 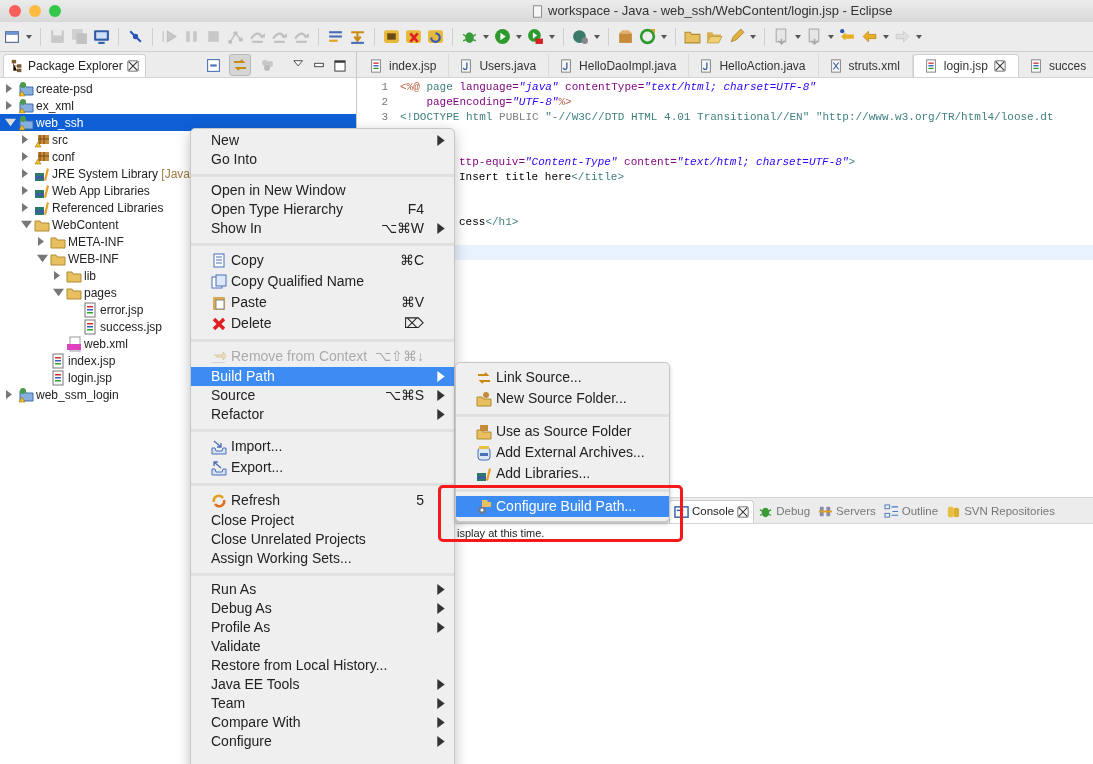 What do you see at coordinates (911, 511) in the screenshot?
I see `panel-tab: Outline` at bounding box center [911, 511].